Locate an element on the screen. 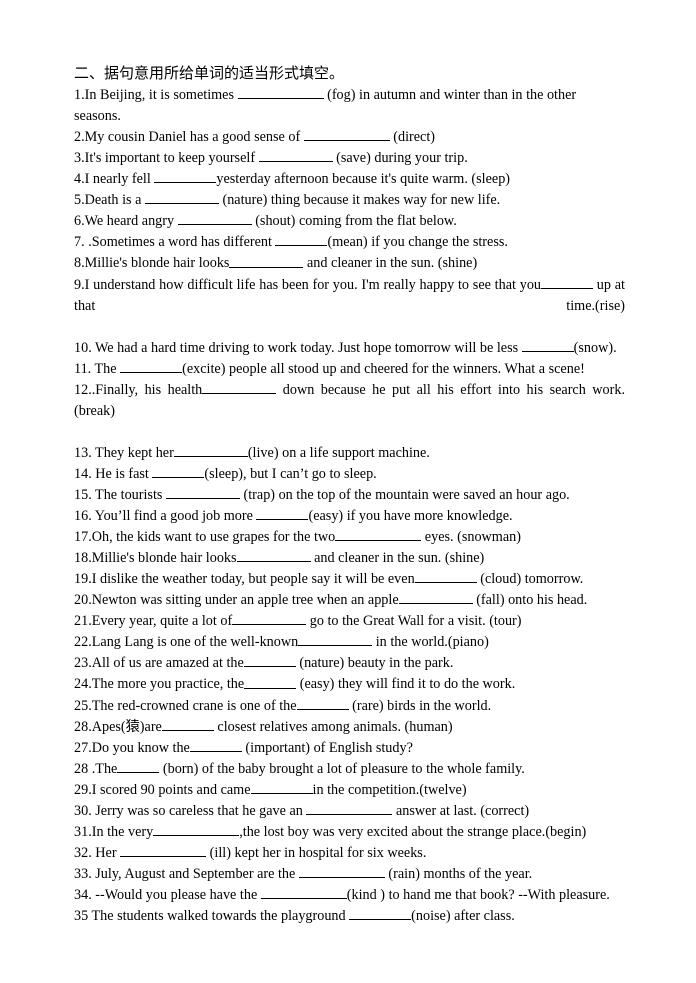  item-text: All of us are amazed at the is located at coordinates (167, 663).